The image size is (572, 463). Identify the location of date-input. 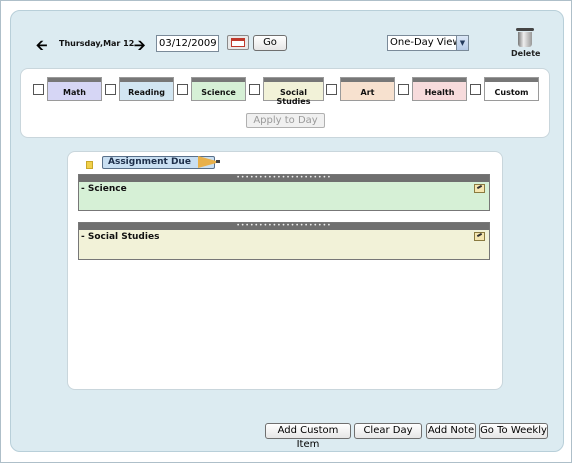
(187, 43).